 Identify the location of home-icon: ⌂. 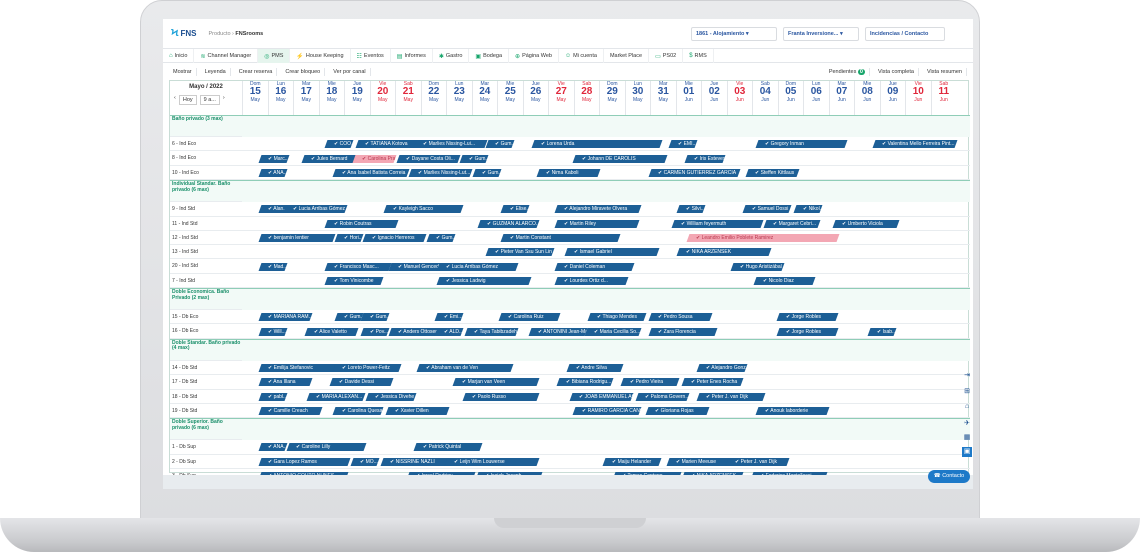
(967, 408).